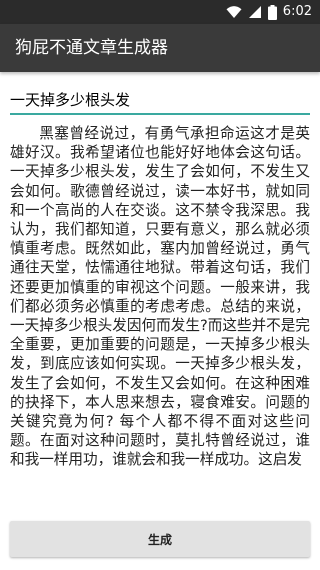 The image size is (320, 570). I want to click on app-bar: 狗屁不通文章生成器, so click(160, 48).